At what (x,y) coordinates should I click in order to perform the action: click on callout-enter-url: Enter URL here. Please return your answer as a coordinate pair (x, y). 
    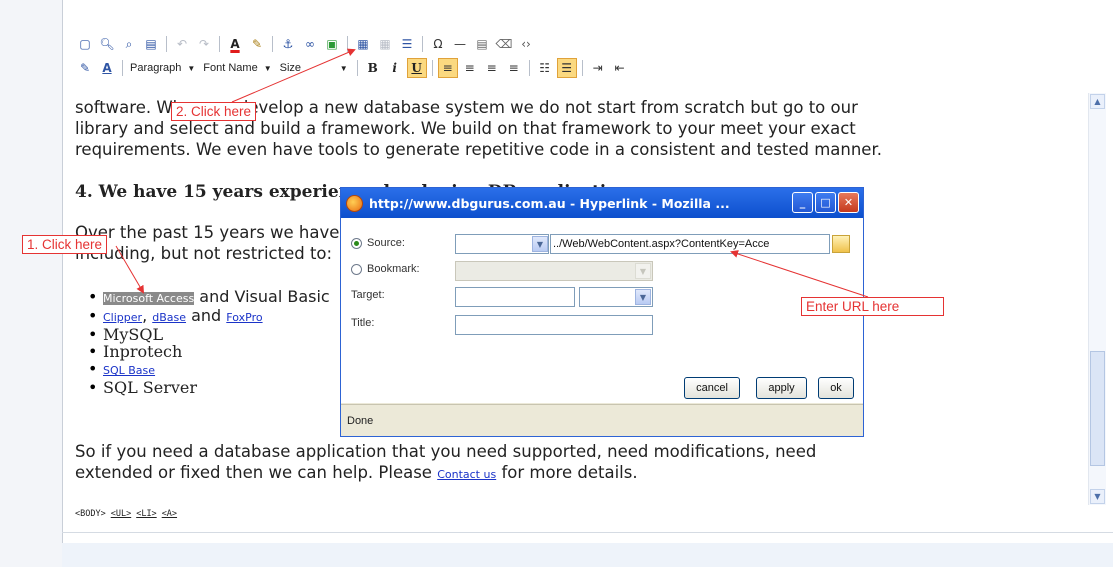
    Looking at the image, I should click on (872, 306).